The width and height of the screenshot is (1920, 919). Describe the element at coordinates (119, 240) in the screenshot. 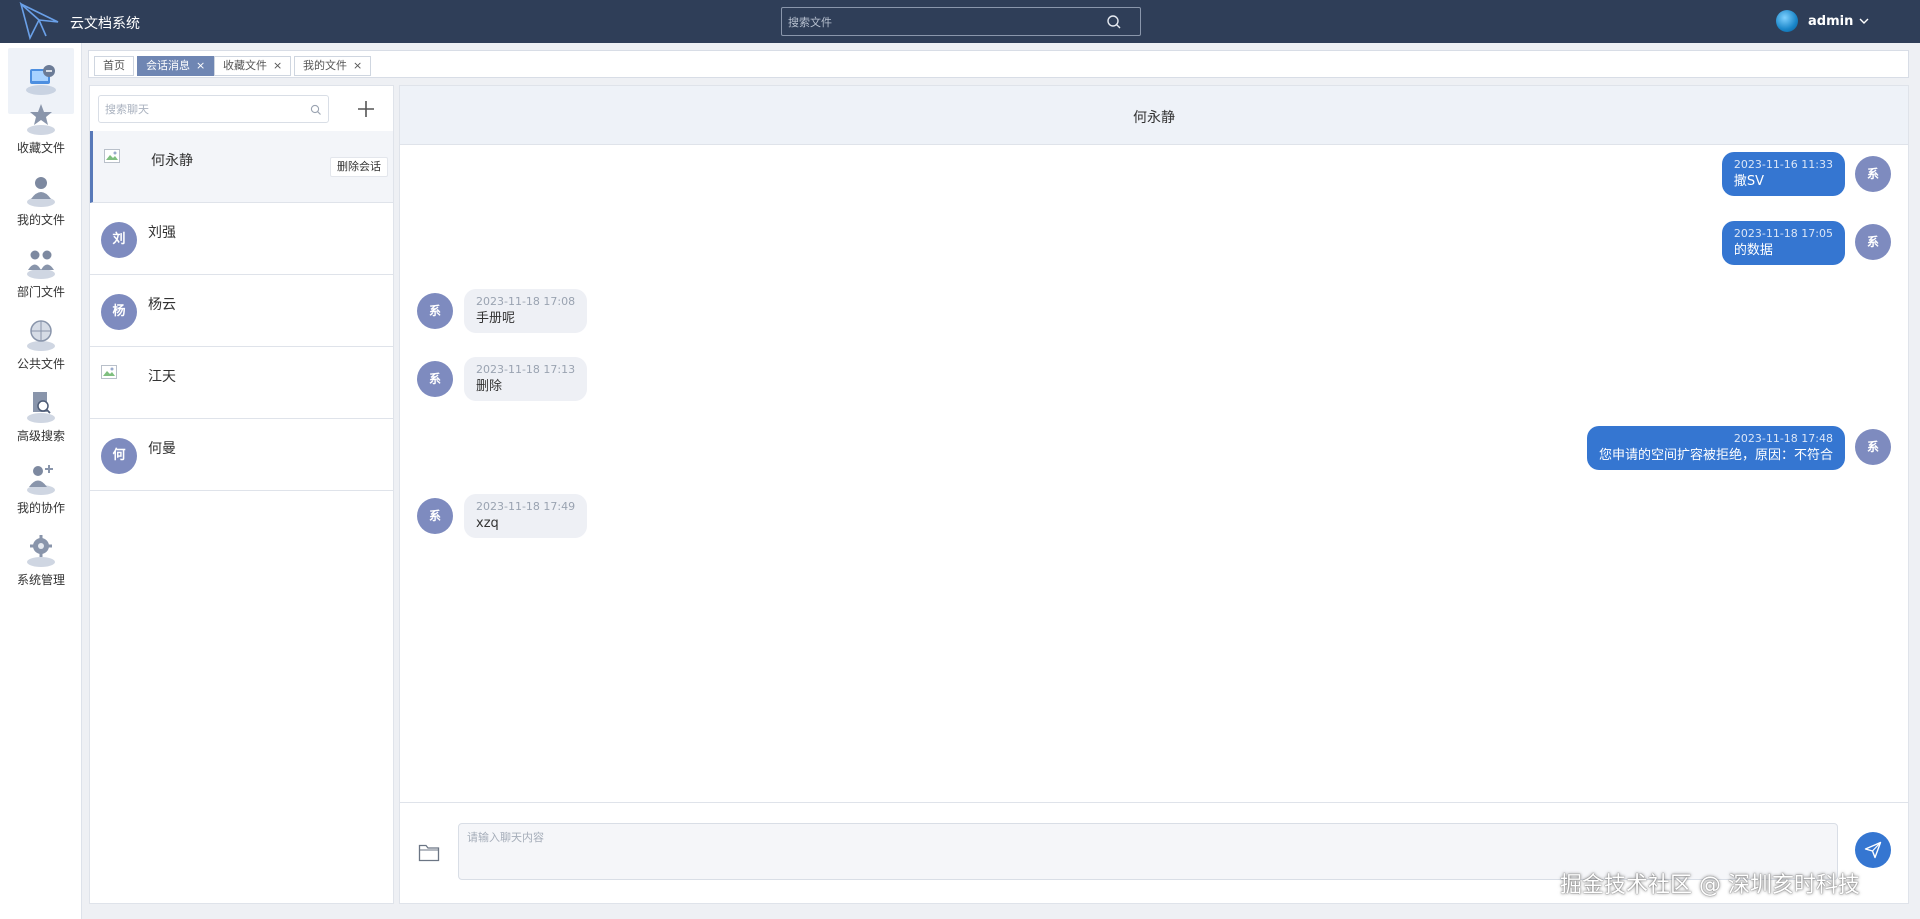

I see `avatar: 刘` at that location.